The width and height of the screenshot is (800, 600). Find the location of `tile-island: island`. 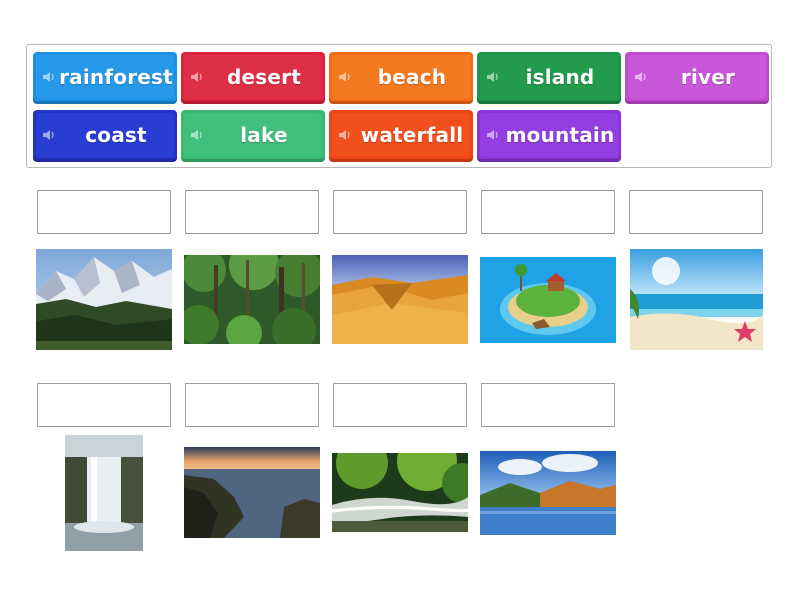

tile-island: island is located at coordinates (549, 78).